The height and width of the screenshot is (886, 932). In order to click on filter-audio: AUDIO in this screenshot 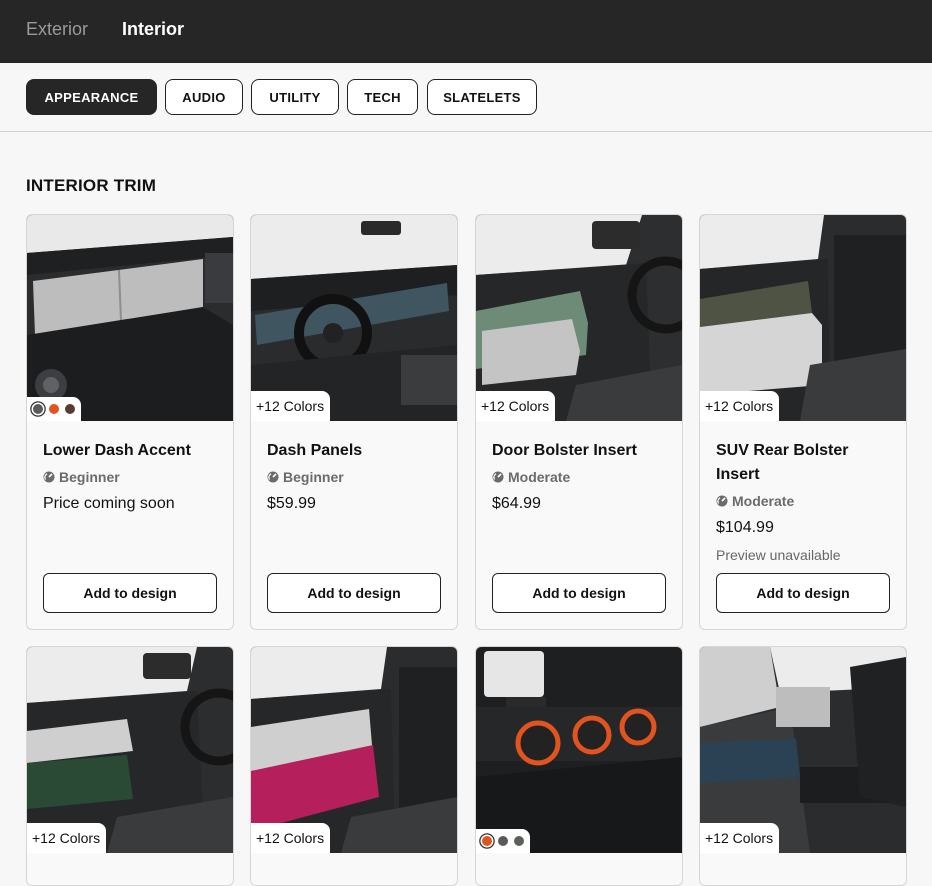, I will do `click(204, 97)`.